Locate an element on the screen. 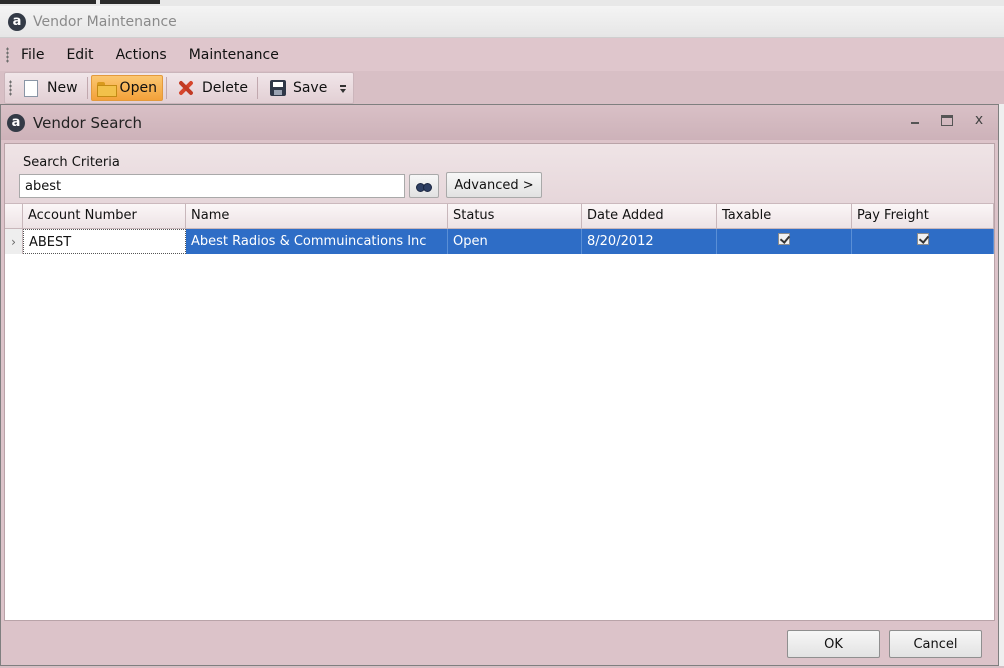  find-button is located at coordinates (424, 186).